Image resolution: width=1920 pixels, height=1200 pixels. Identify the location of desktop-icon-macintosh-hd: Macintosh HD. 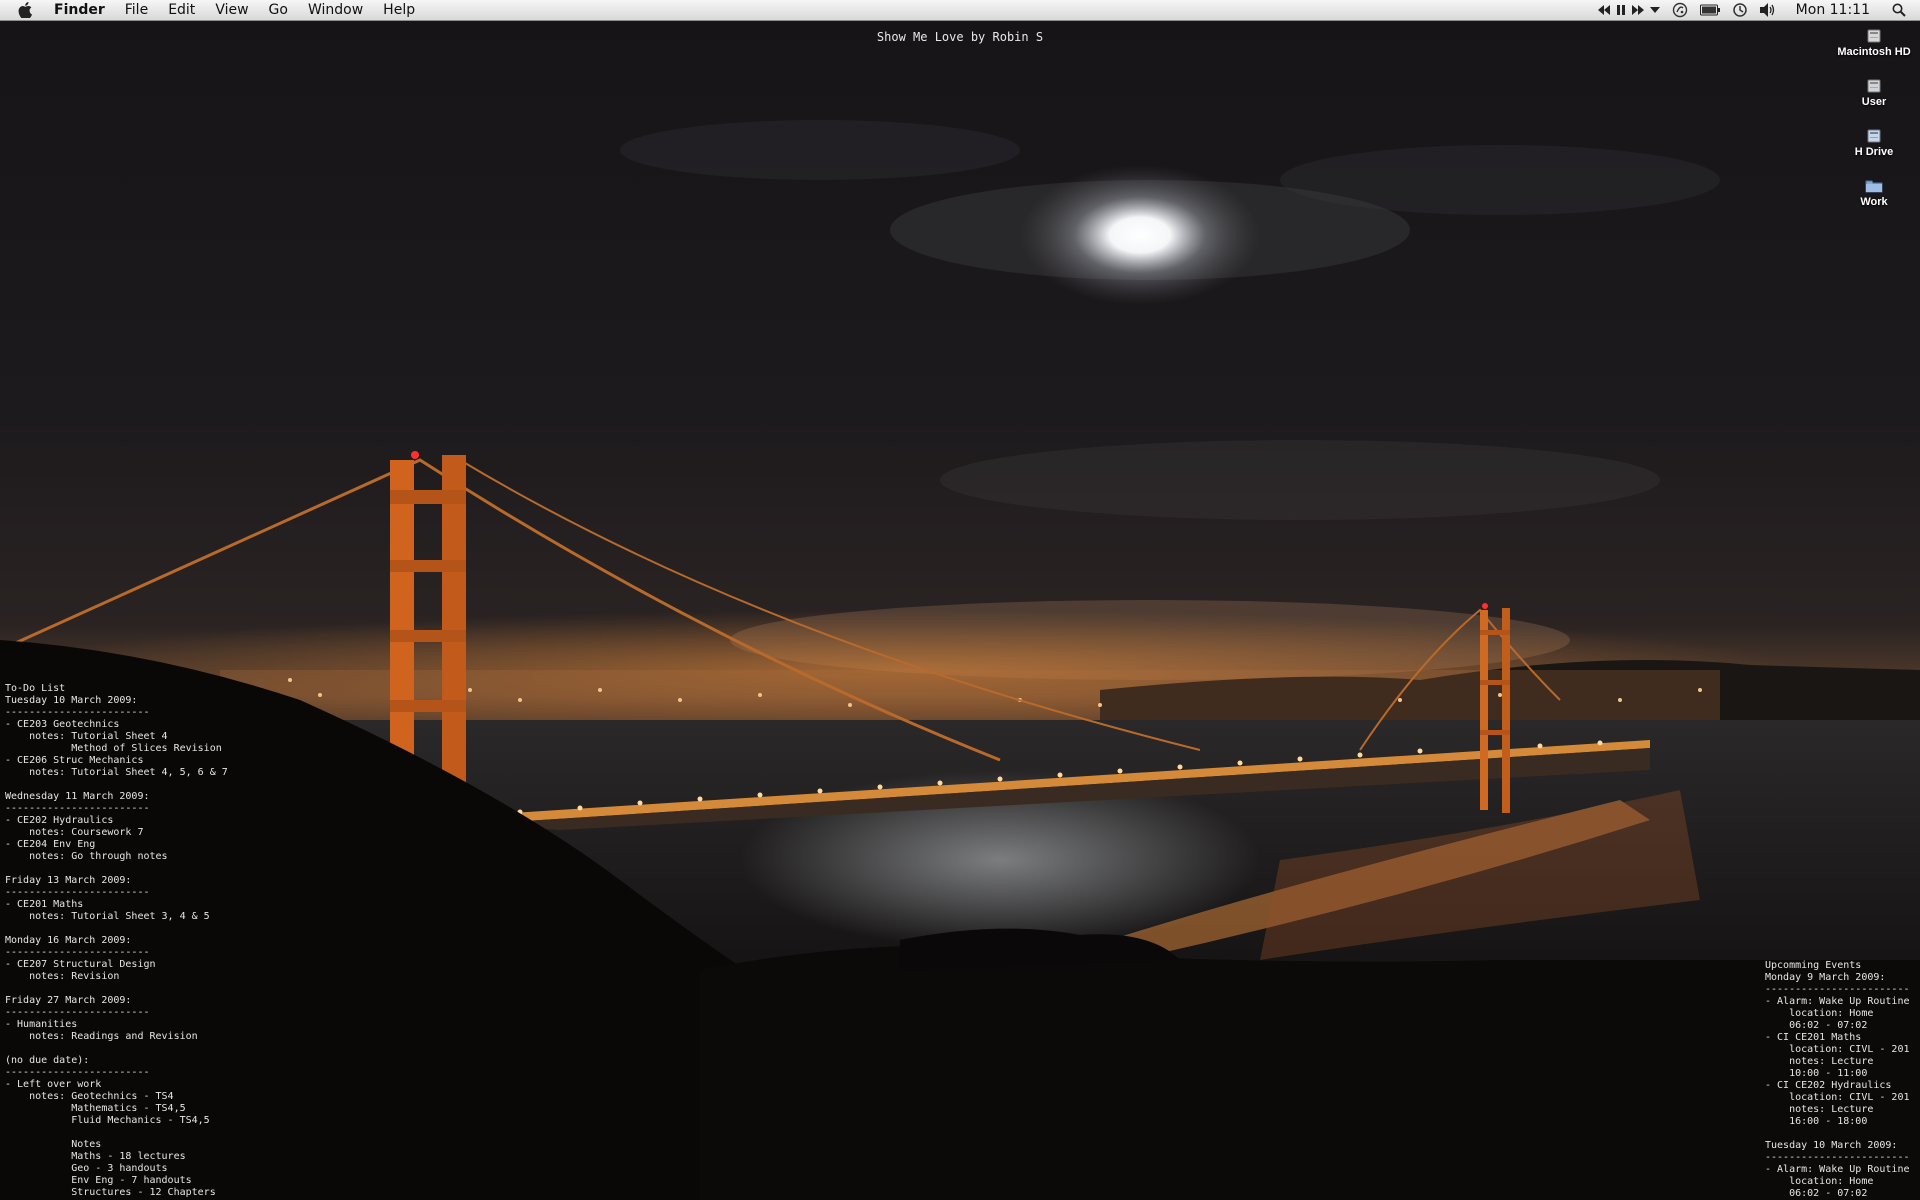
(1874, 43).